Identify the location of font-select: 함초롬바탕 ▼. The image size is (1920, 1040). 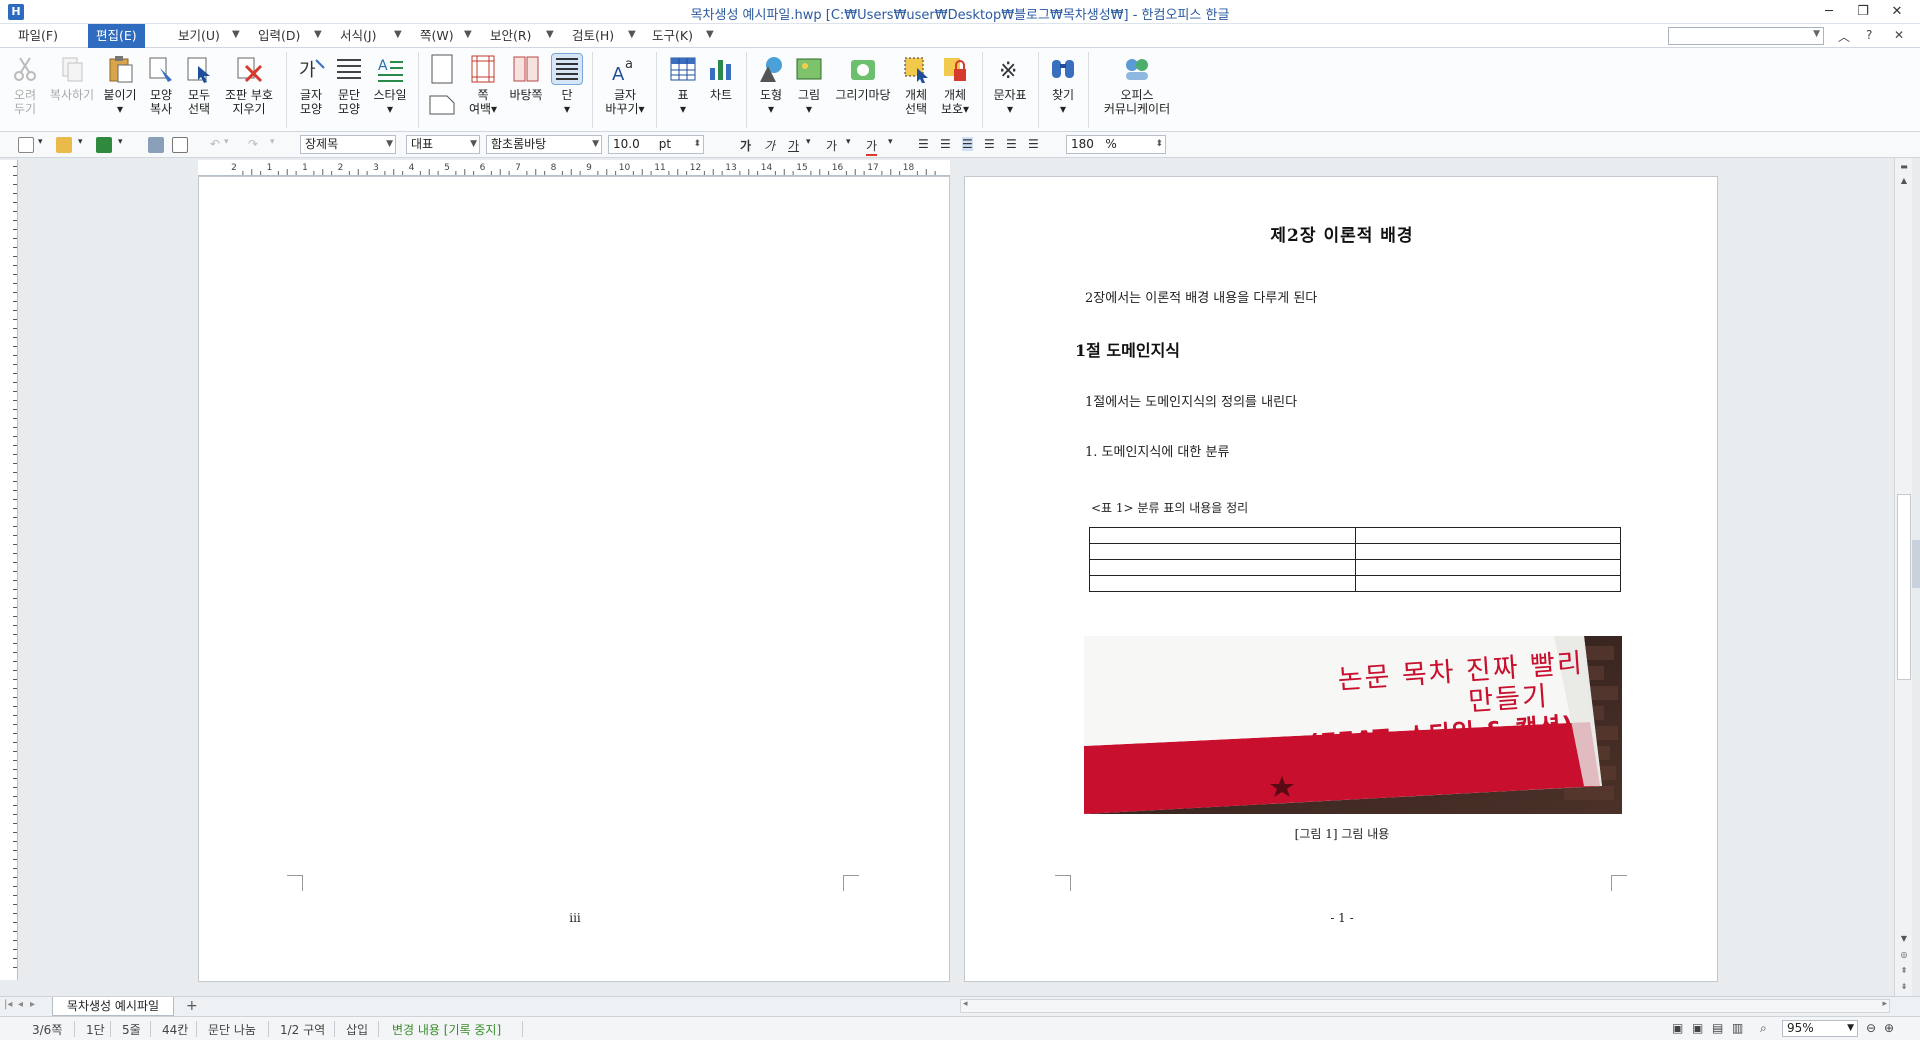
(544, 144).